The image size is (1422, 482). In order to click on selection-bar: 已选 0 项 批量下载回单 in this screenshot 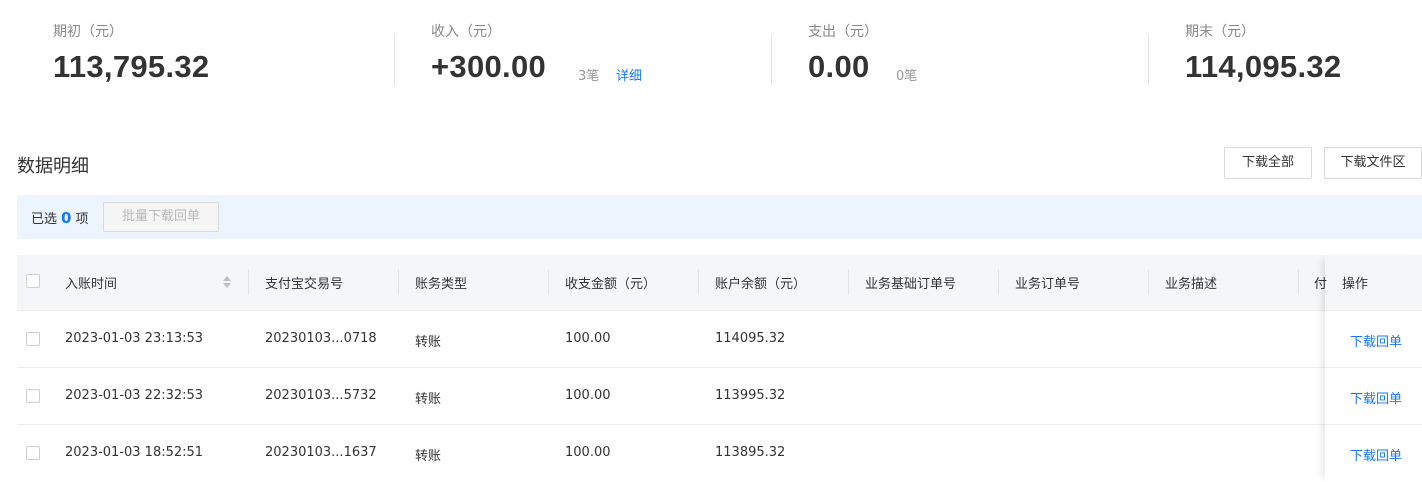, I will do `click(719, 217)`.